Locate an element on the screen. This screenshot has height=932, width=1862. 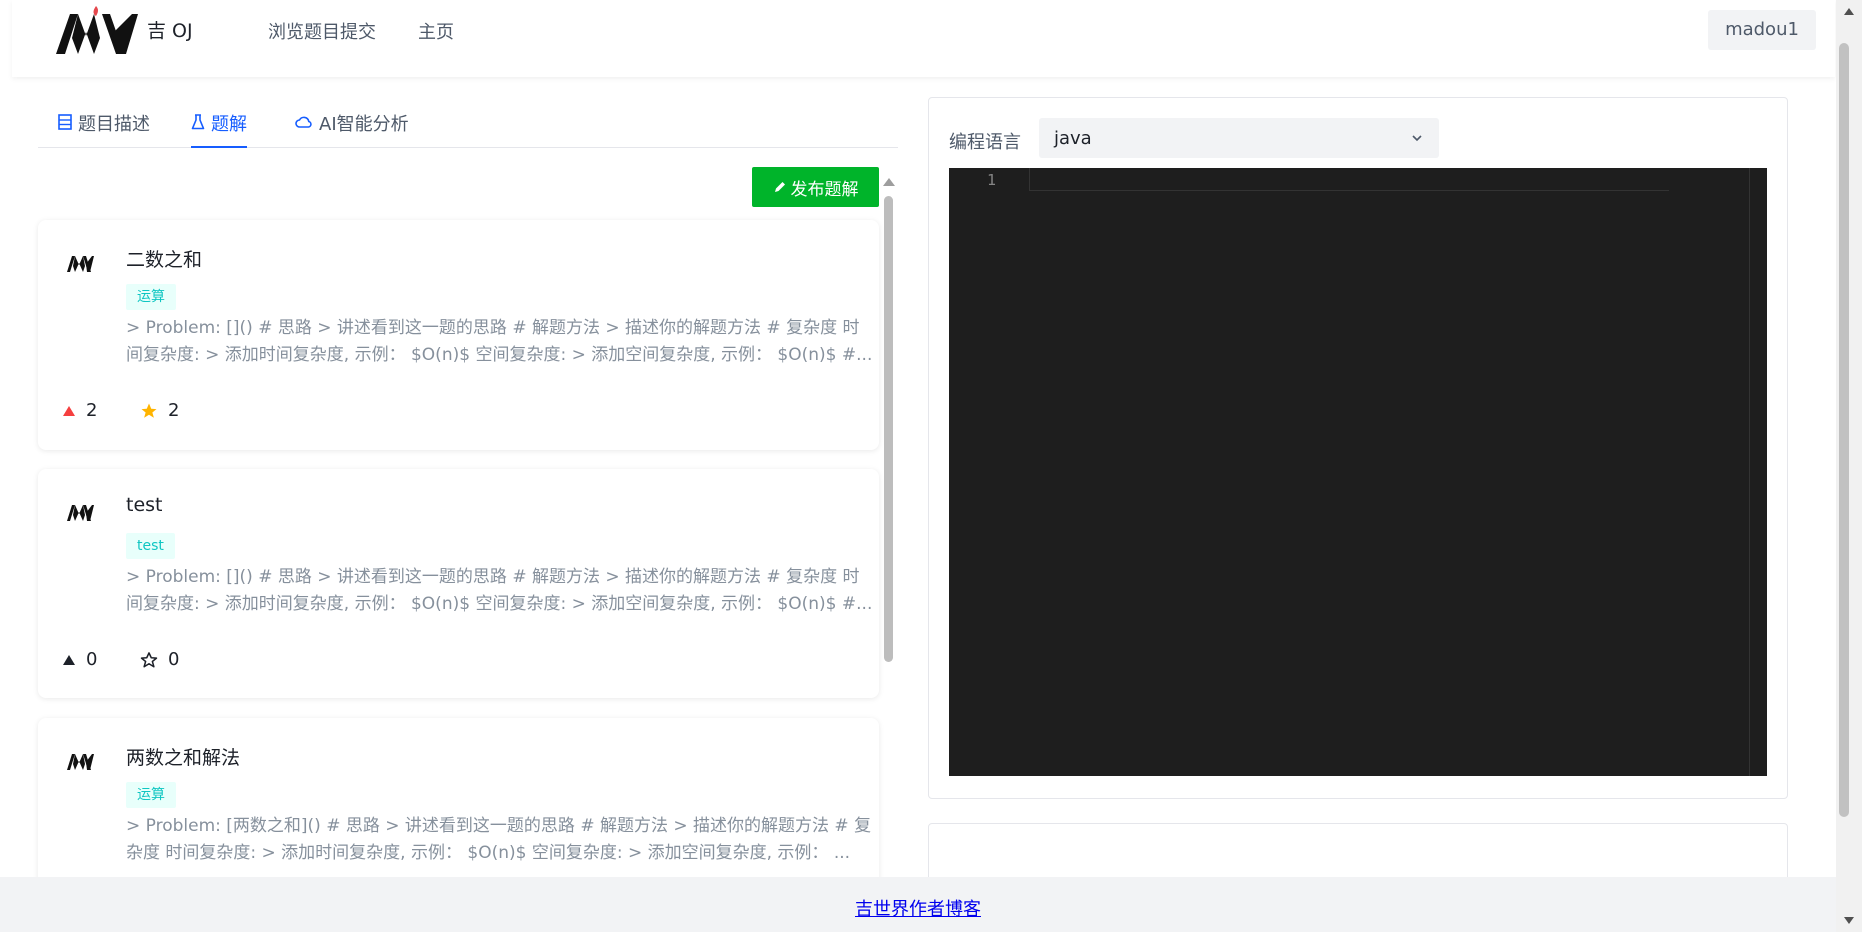
star-count: 0 is located at coordinates (159, 659).